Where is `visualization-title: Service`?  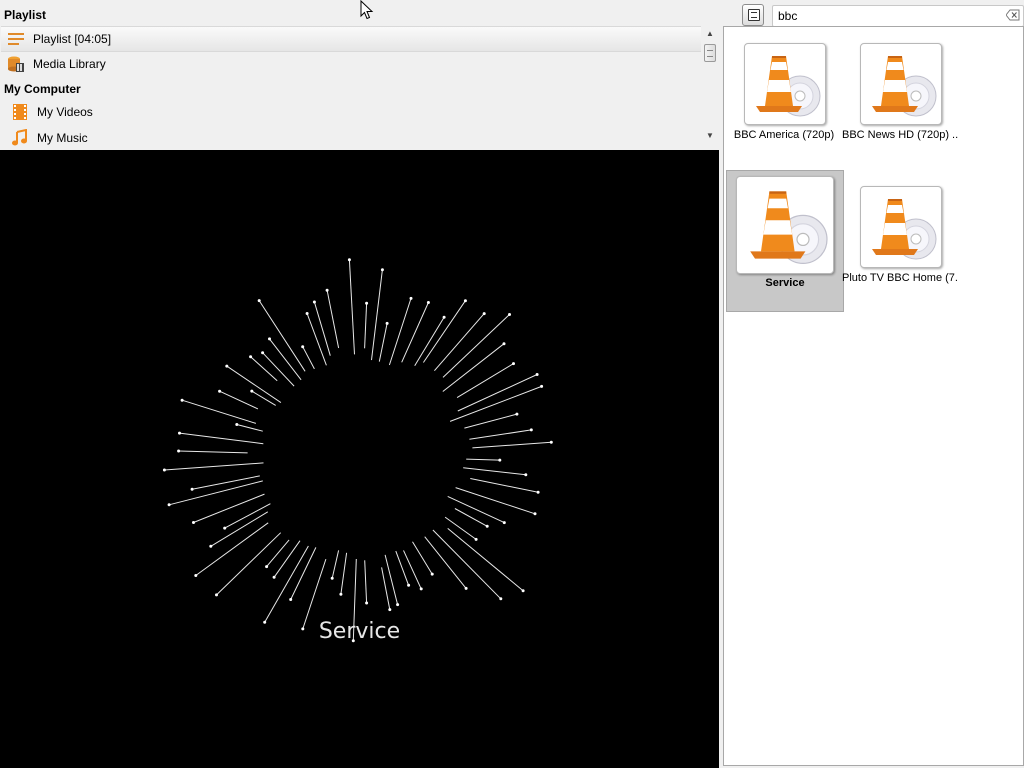
visualization-title: Service is located at coordinates (359, 631).